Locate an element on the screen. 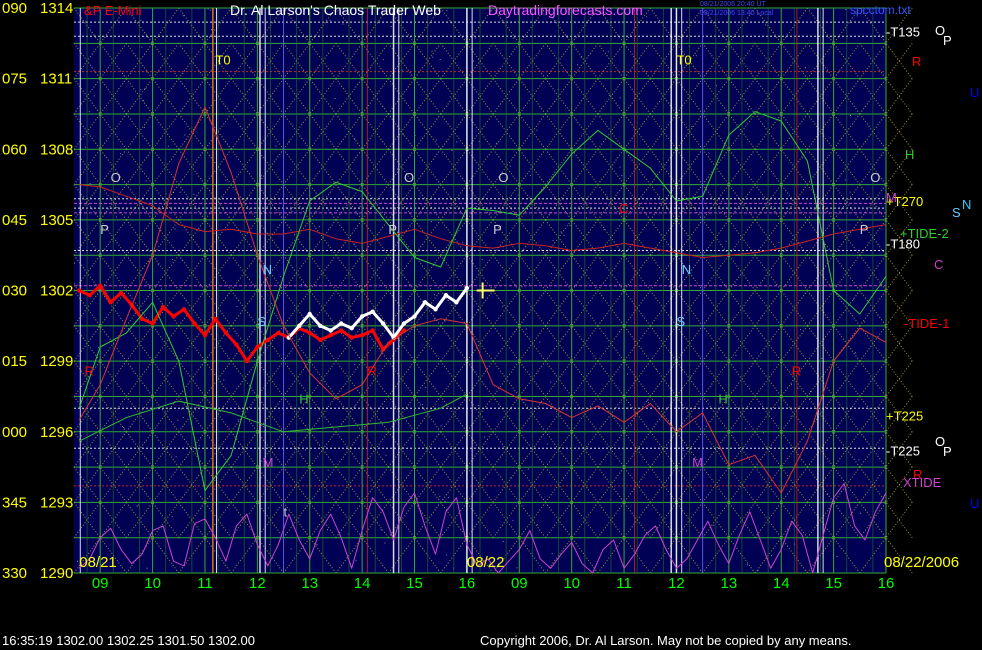 This screenshot has width=982, height=650. level-label: -T225 is located at coordinates (903, 451).